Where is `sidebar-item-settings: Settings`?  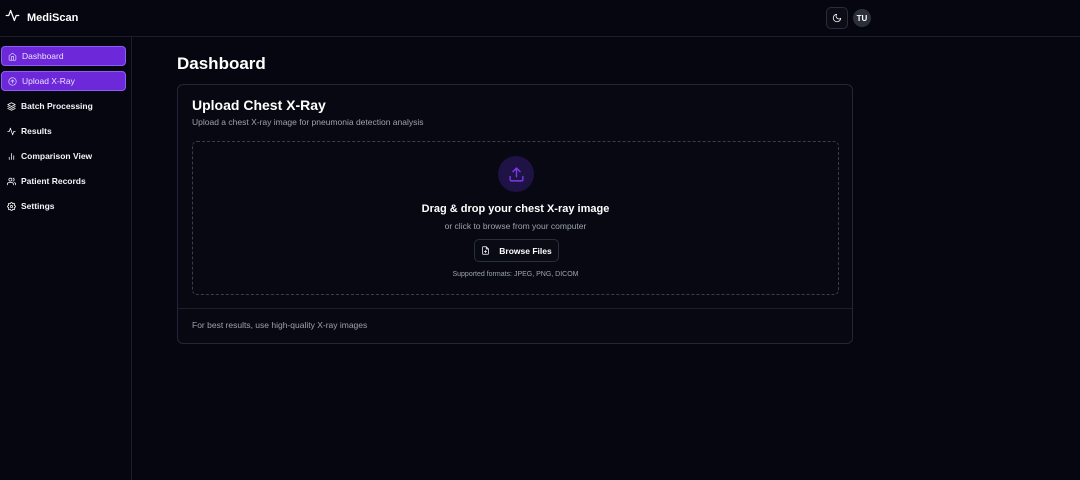
sidebar-item-settings: Settings is located at coordinates (63, 206).